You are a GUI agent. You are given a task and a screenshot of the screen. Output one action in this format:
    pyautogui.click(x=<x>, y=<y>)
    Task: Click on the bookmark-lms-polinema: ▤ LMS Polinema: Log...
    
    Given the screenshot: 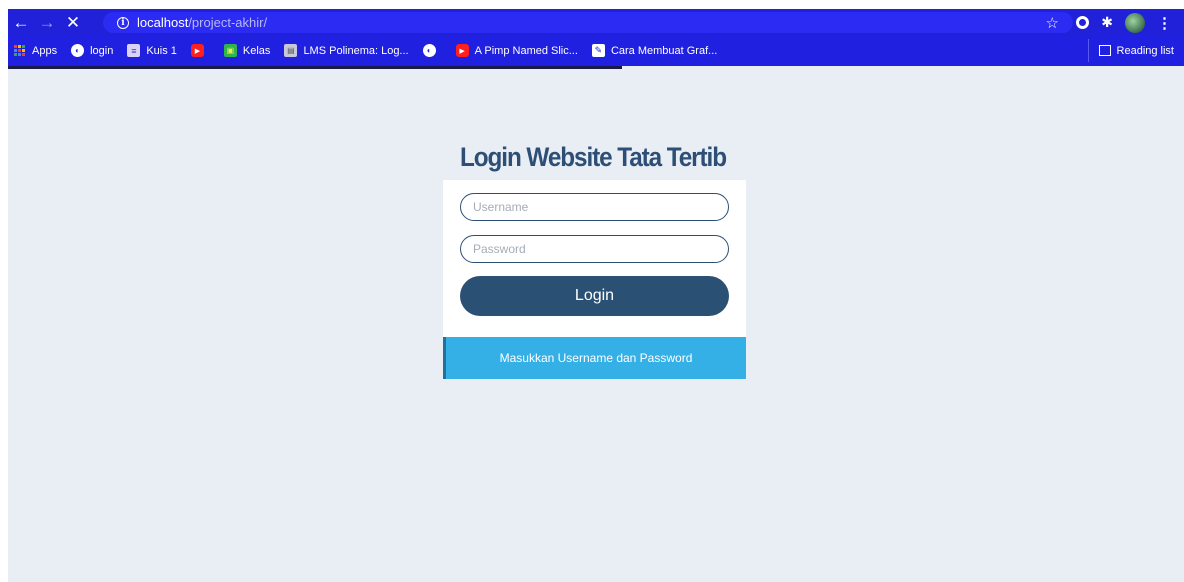 What is the action you would take?
    pyautogui.click(x=346, y=50)
    